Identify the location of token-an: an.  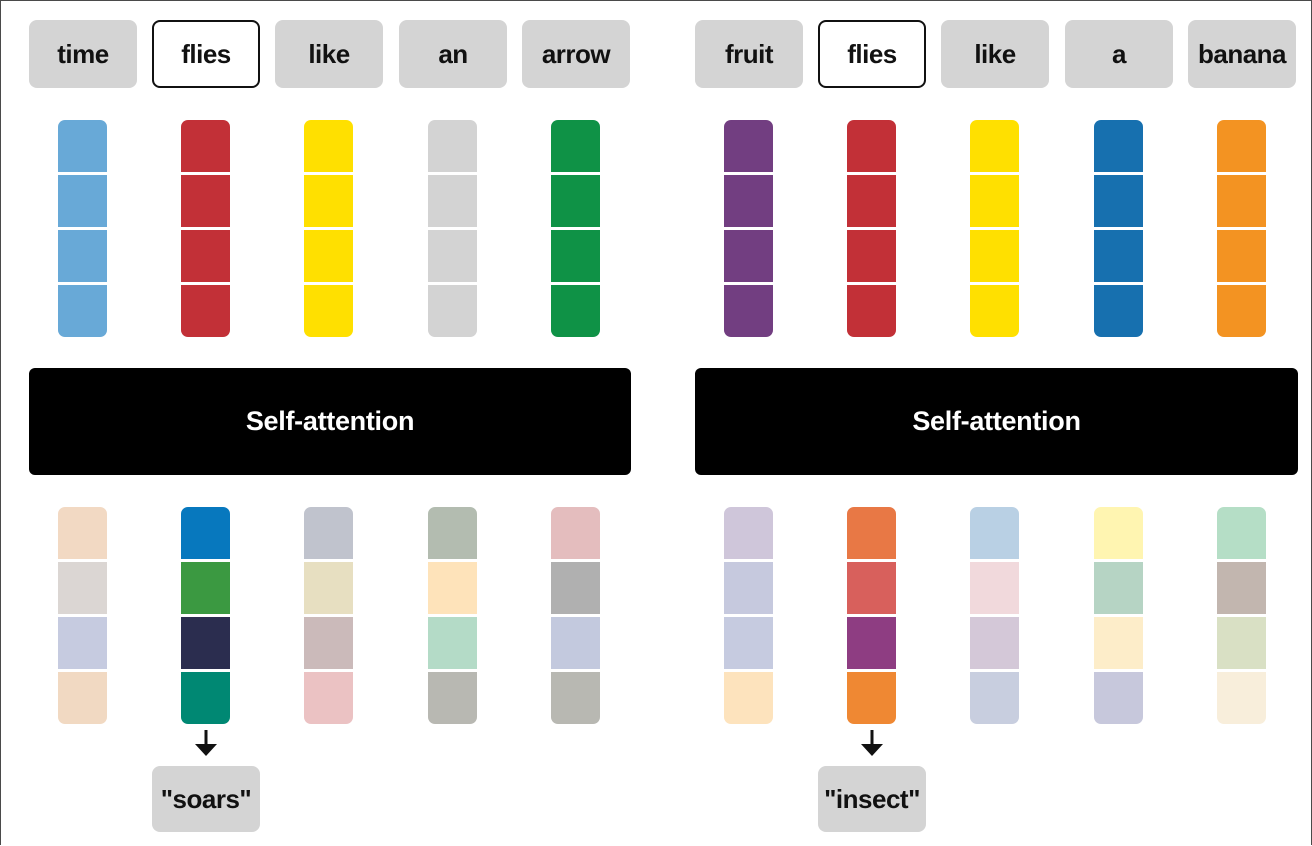
(453, 54).